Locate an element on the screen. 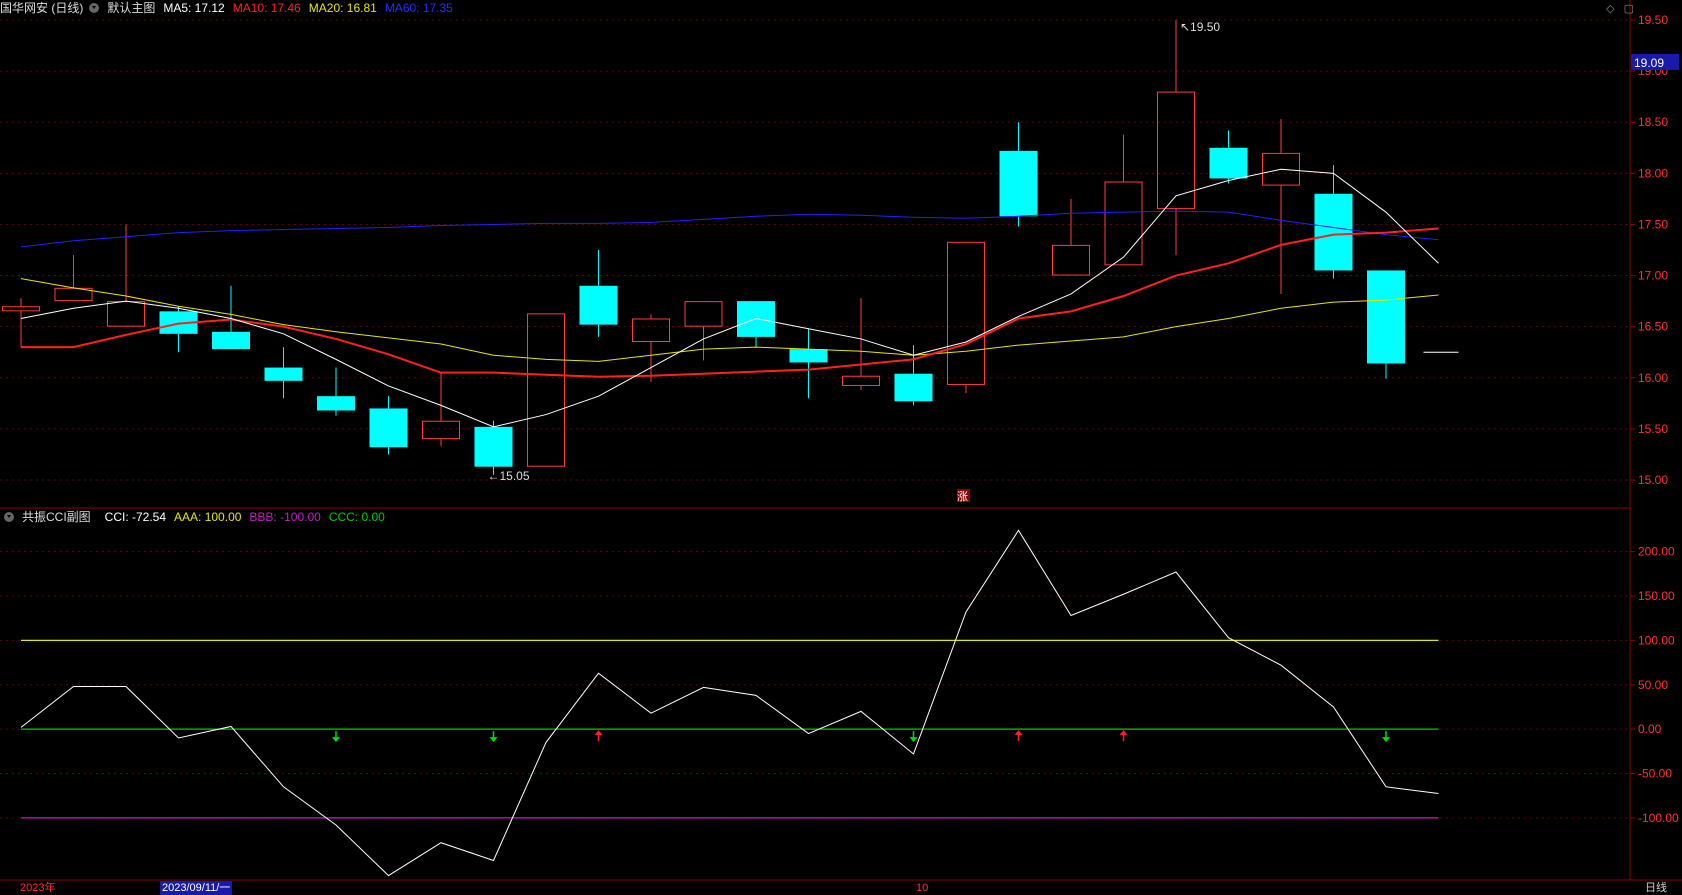 This screenshot has width=1682, height=895. cci-tick-label: 150.00 is located at coordinates (1656, 596).